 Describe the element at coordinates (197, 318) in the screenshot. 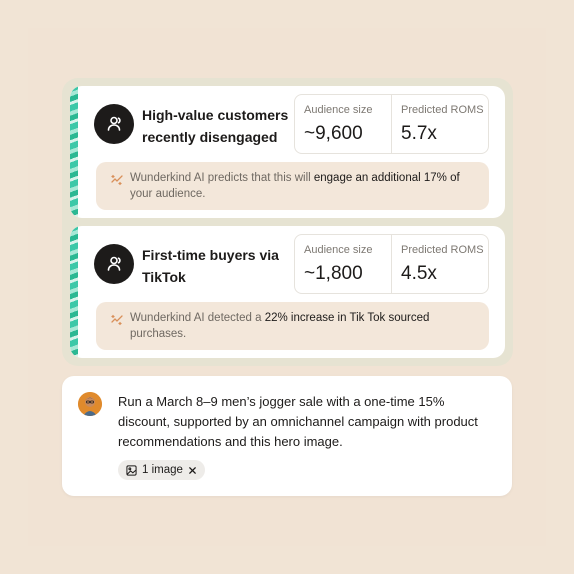

I see `ai-insight-prefix: Wunderkind AI detected a` at that location.